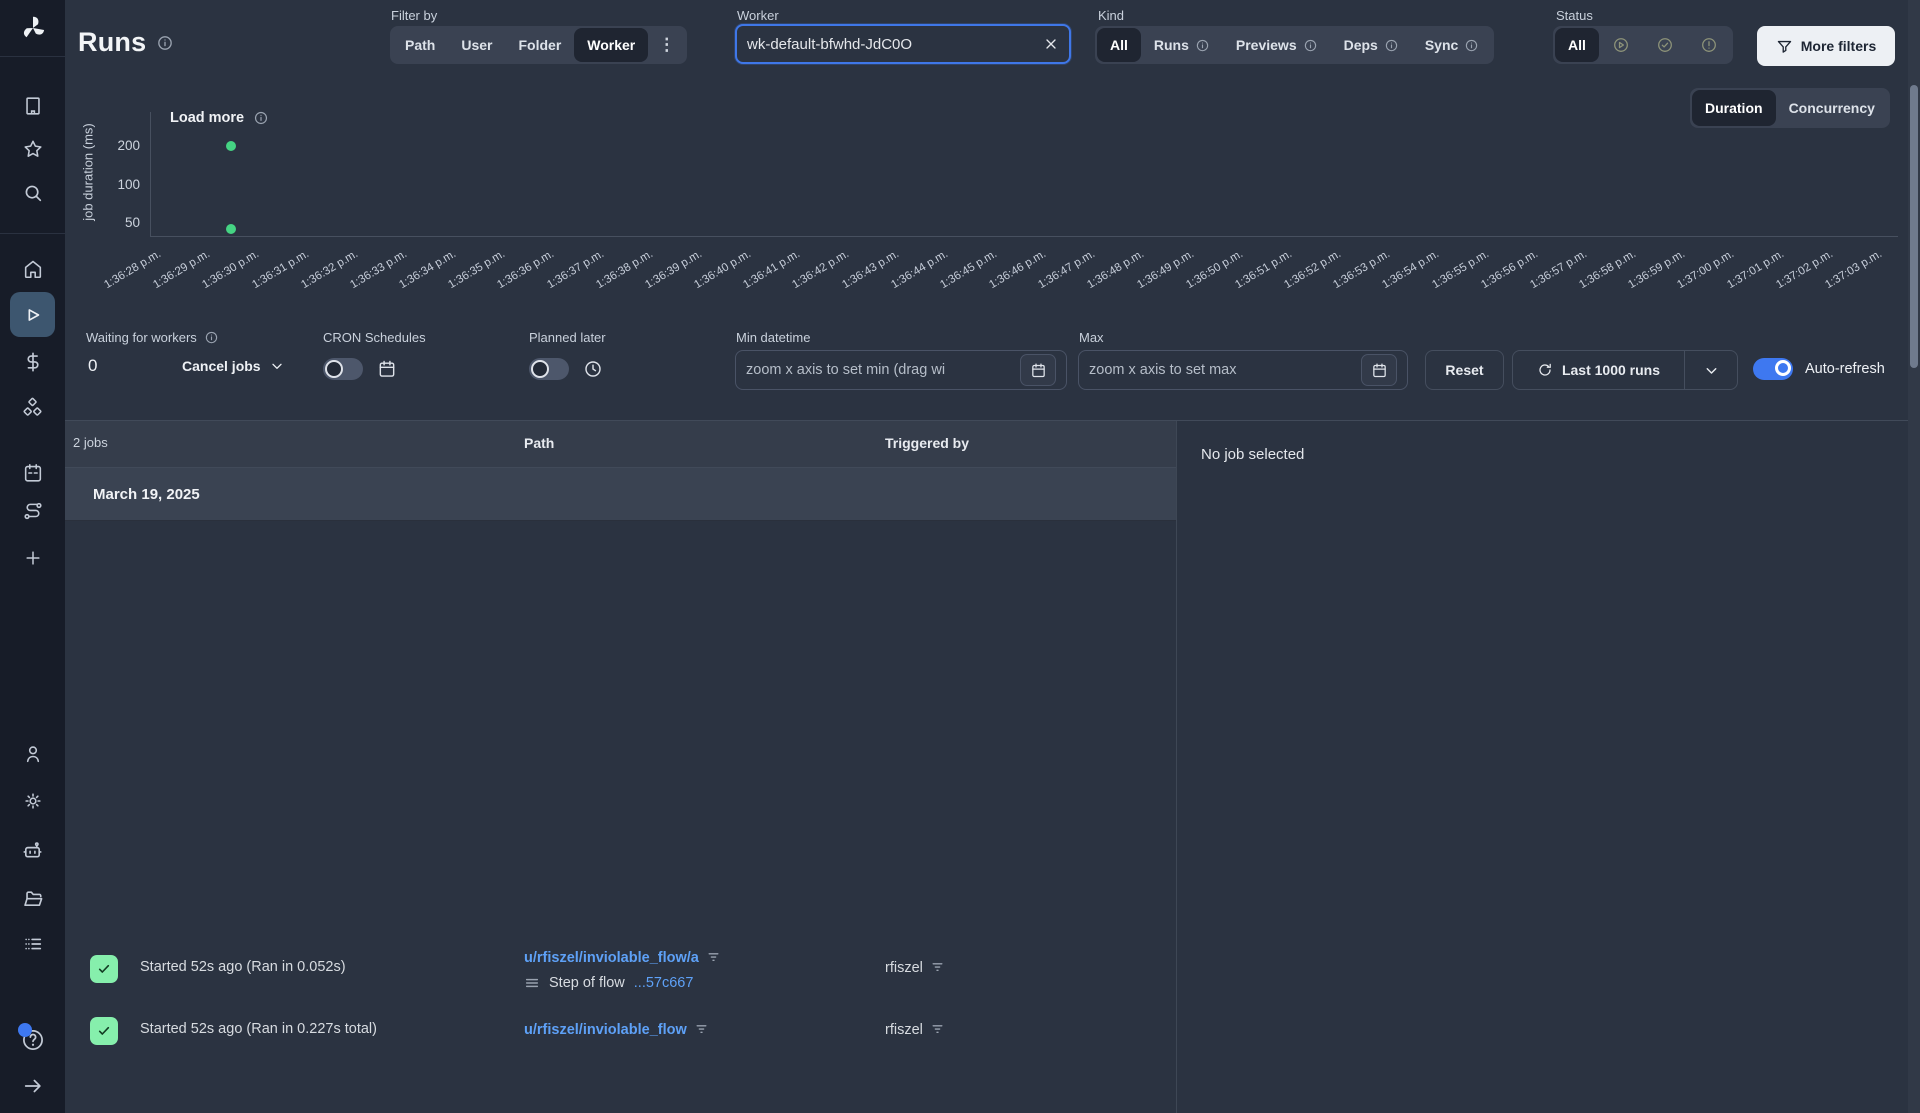 The height and width of the screenshot is (1113, 1920). I want to click on sidebar-item-resources, so click(32, 407).